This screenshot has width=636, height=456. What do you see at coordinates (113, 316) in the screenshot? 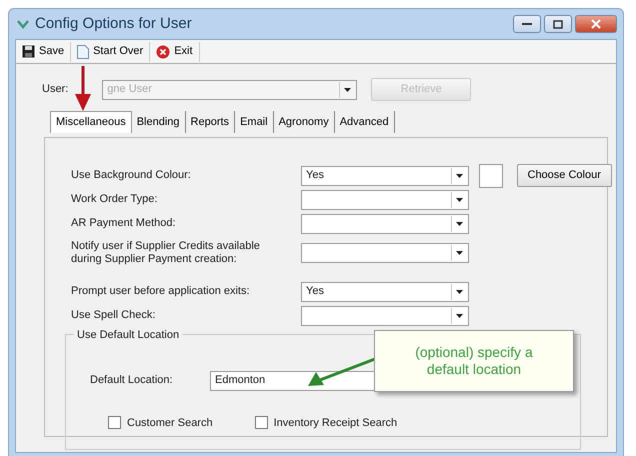
I see `setting-label: Use Spell Check:` at bounding box center [113, 316].